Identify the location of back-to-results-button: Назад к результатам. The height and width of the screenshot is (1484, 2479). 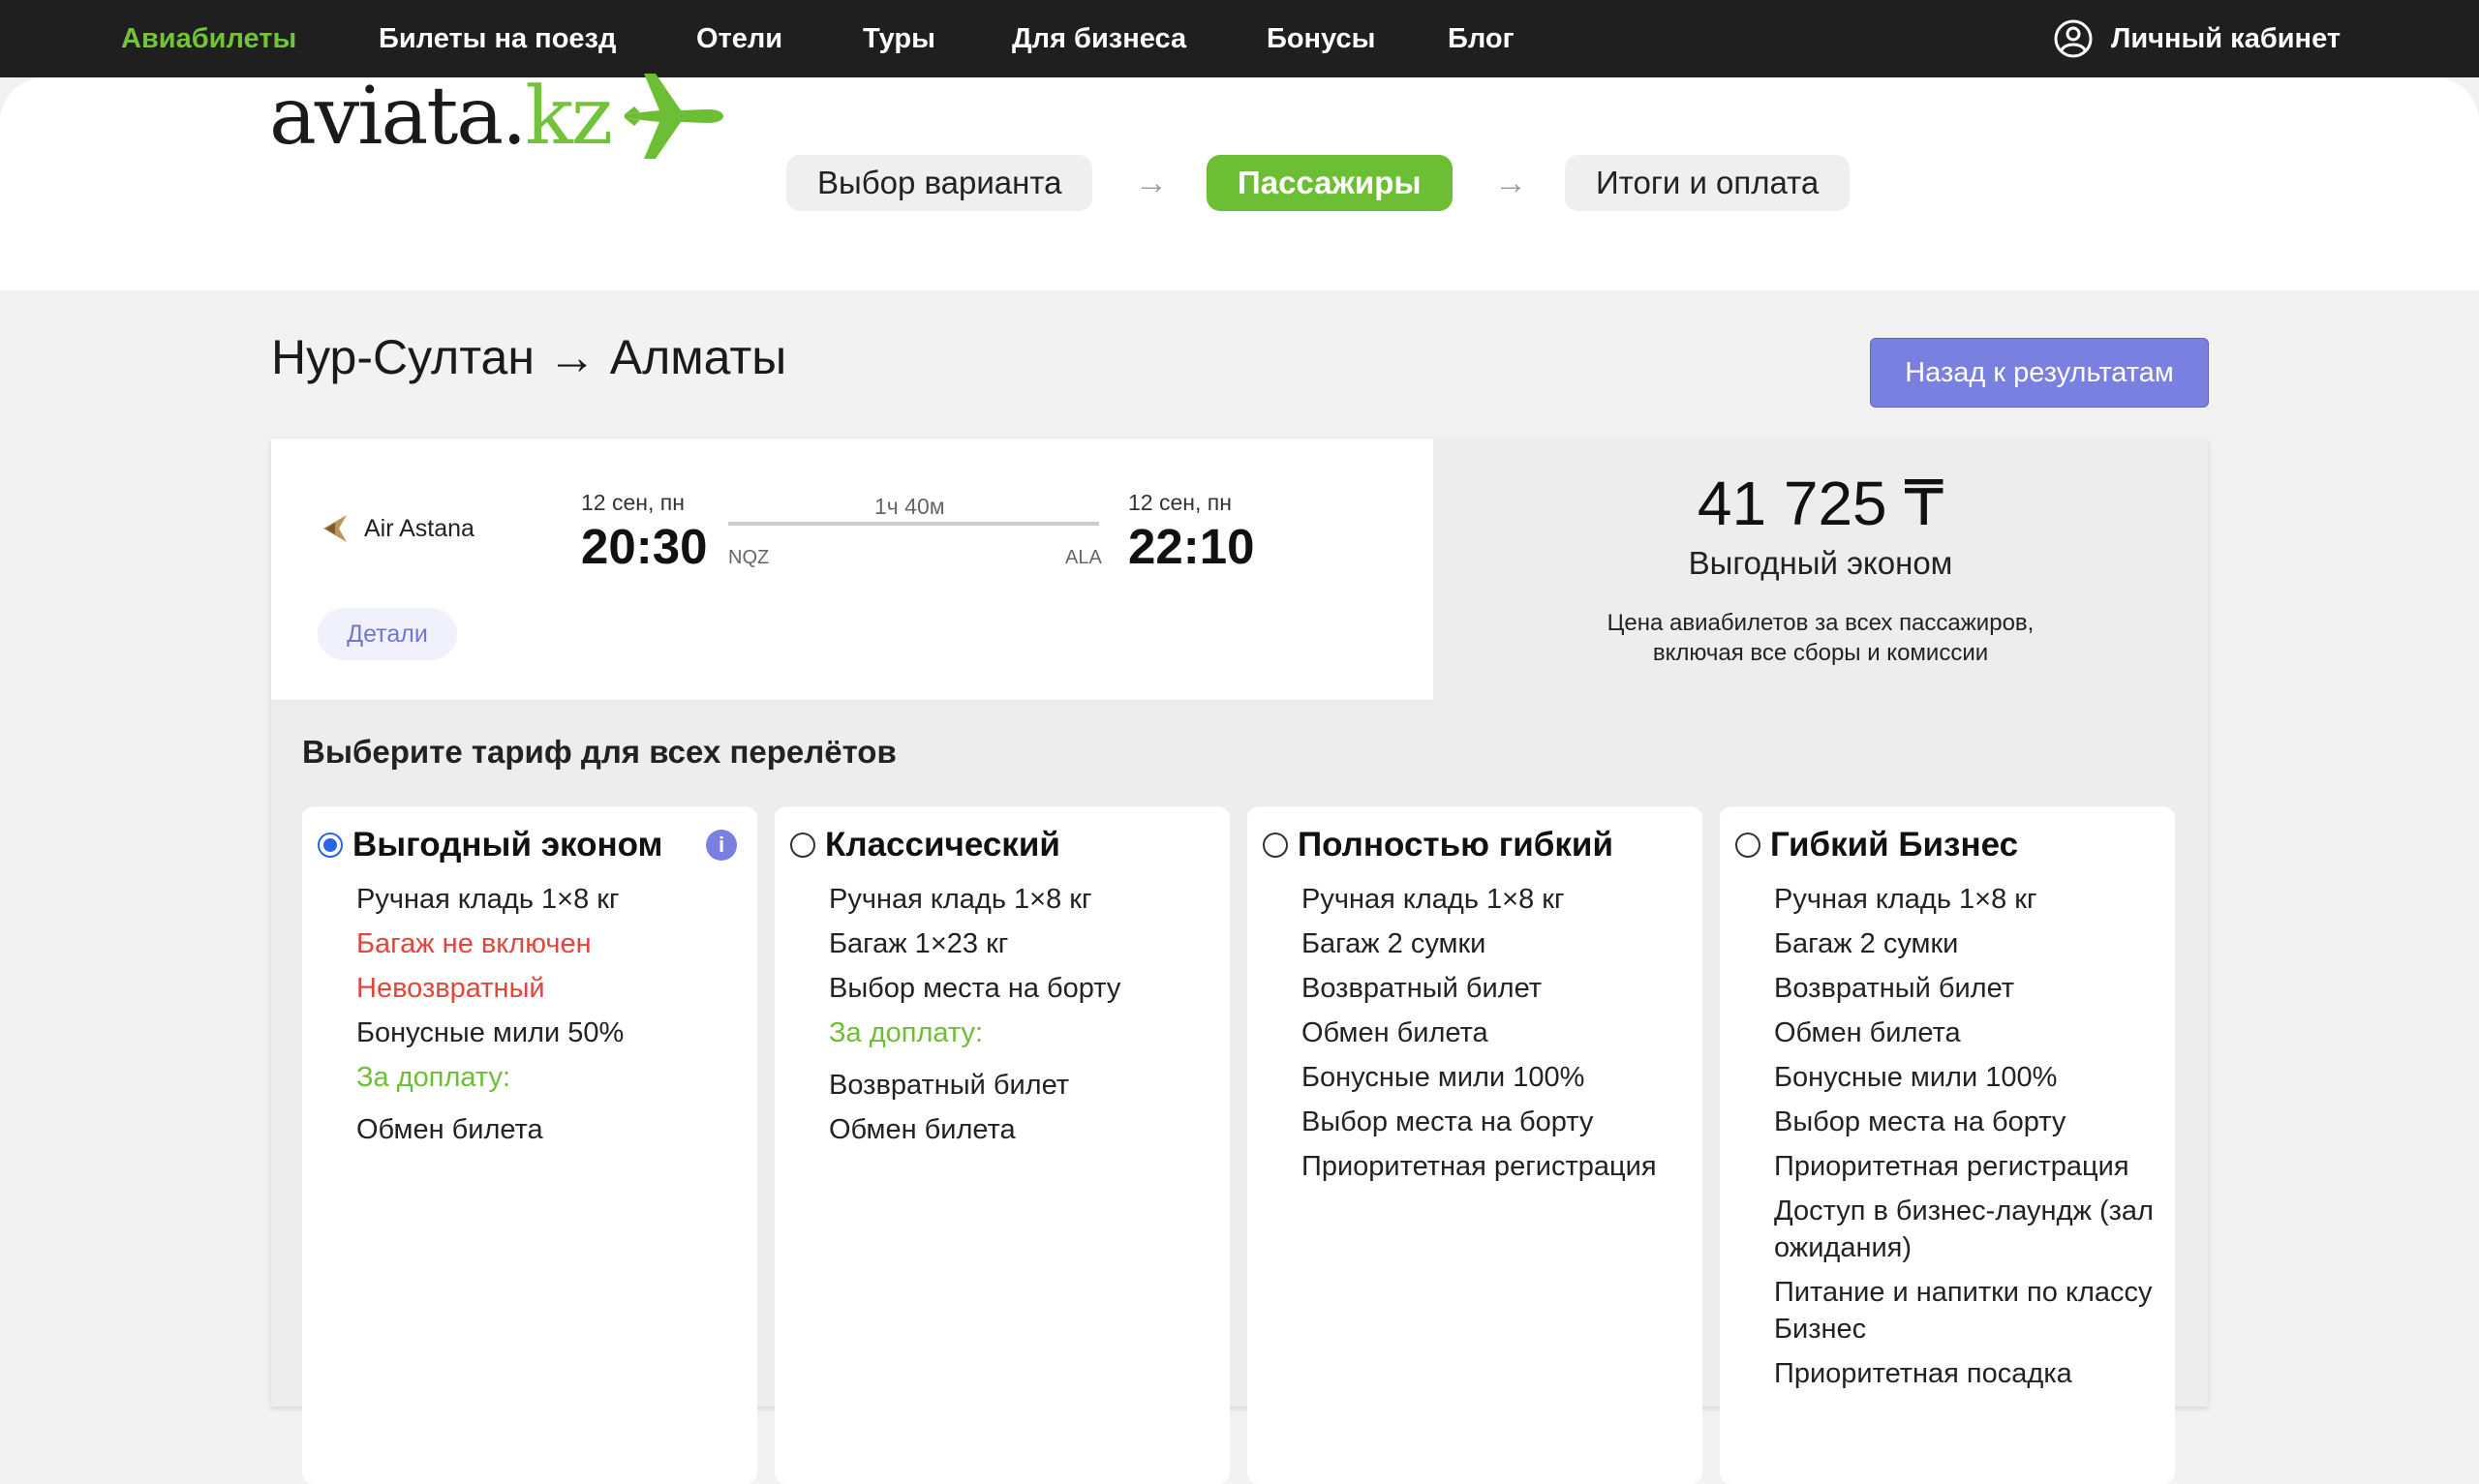
(2039, 373).